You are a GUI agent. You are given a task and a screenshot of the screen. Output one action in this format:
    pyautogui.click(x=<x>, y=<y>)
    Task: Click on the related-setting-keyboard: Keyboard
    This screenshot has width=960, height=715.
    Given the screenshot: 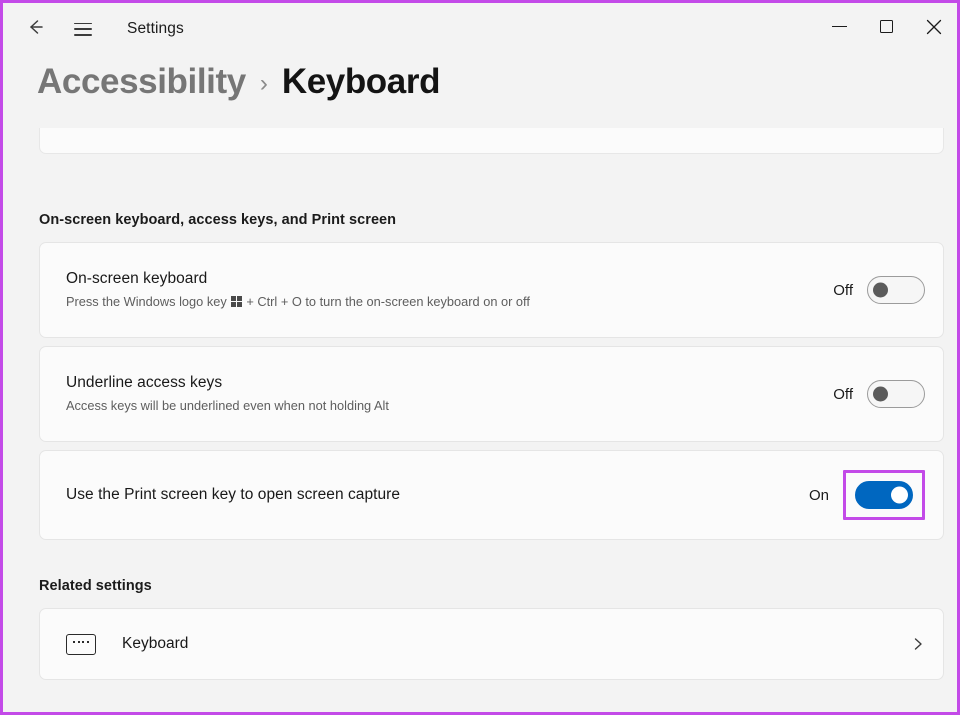 What is the action you would take?
    pyautogui.click(x=491, y=644)
    